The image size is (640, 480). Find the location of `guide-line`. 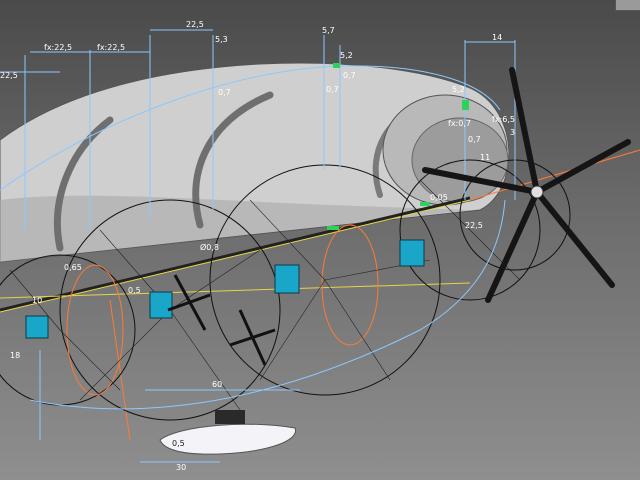

guide-line is located at coordinates (235, 290).